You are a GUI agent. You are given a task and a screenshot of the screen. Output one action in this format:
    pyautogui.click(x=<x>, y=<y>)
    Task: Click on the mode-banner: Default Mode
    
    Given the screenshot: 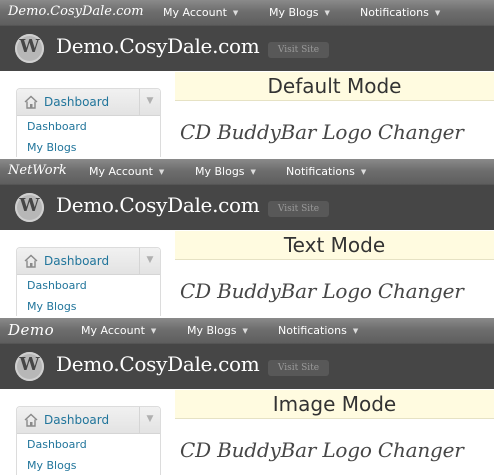 What is the action you would take?
    pyautogui.click(x=334, y=86)
    